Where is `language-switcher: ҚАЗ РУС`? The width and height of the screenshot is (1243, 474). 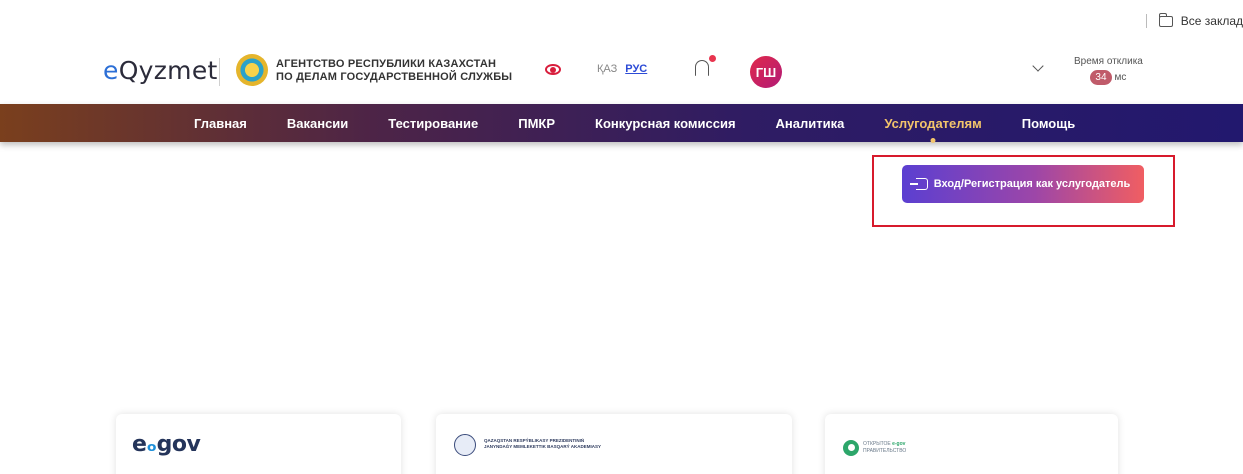
language-switcher: ҚАЗ РУС is located at coordinates (622, 69).